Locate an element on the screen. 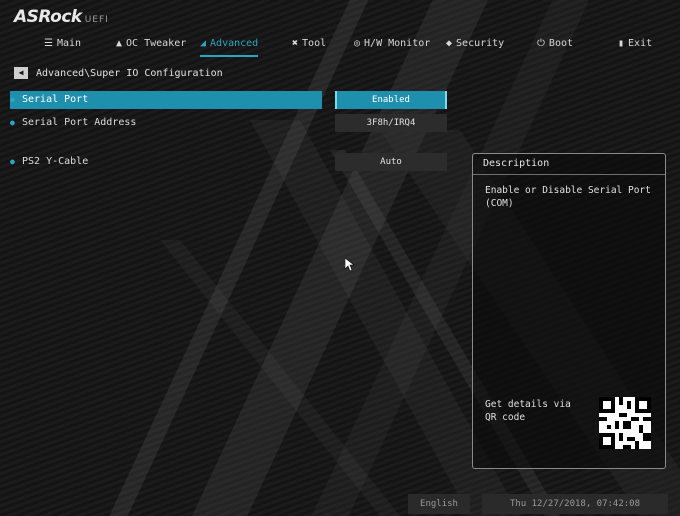 The height and width of the screenshot is (516, 680). qr-caption: Get details via QR code is located at coordinates (528, 411).